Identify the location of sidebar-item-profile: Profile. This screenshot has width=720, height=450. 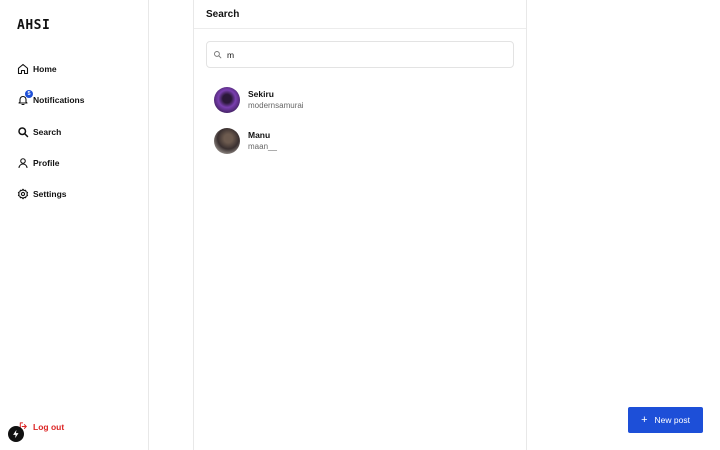
(50, 163).